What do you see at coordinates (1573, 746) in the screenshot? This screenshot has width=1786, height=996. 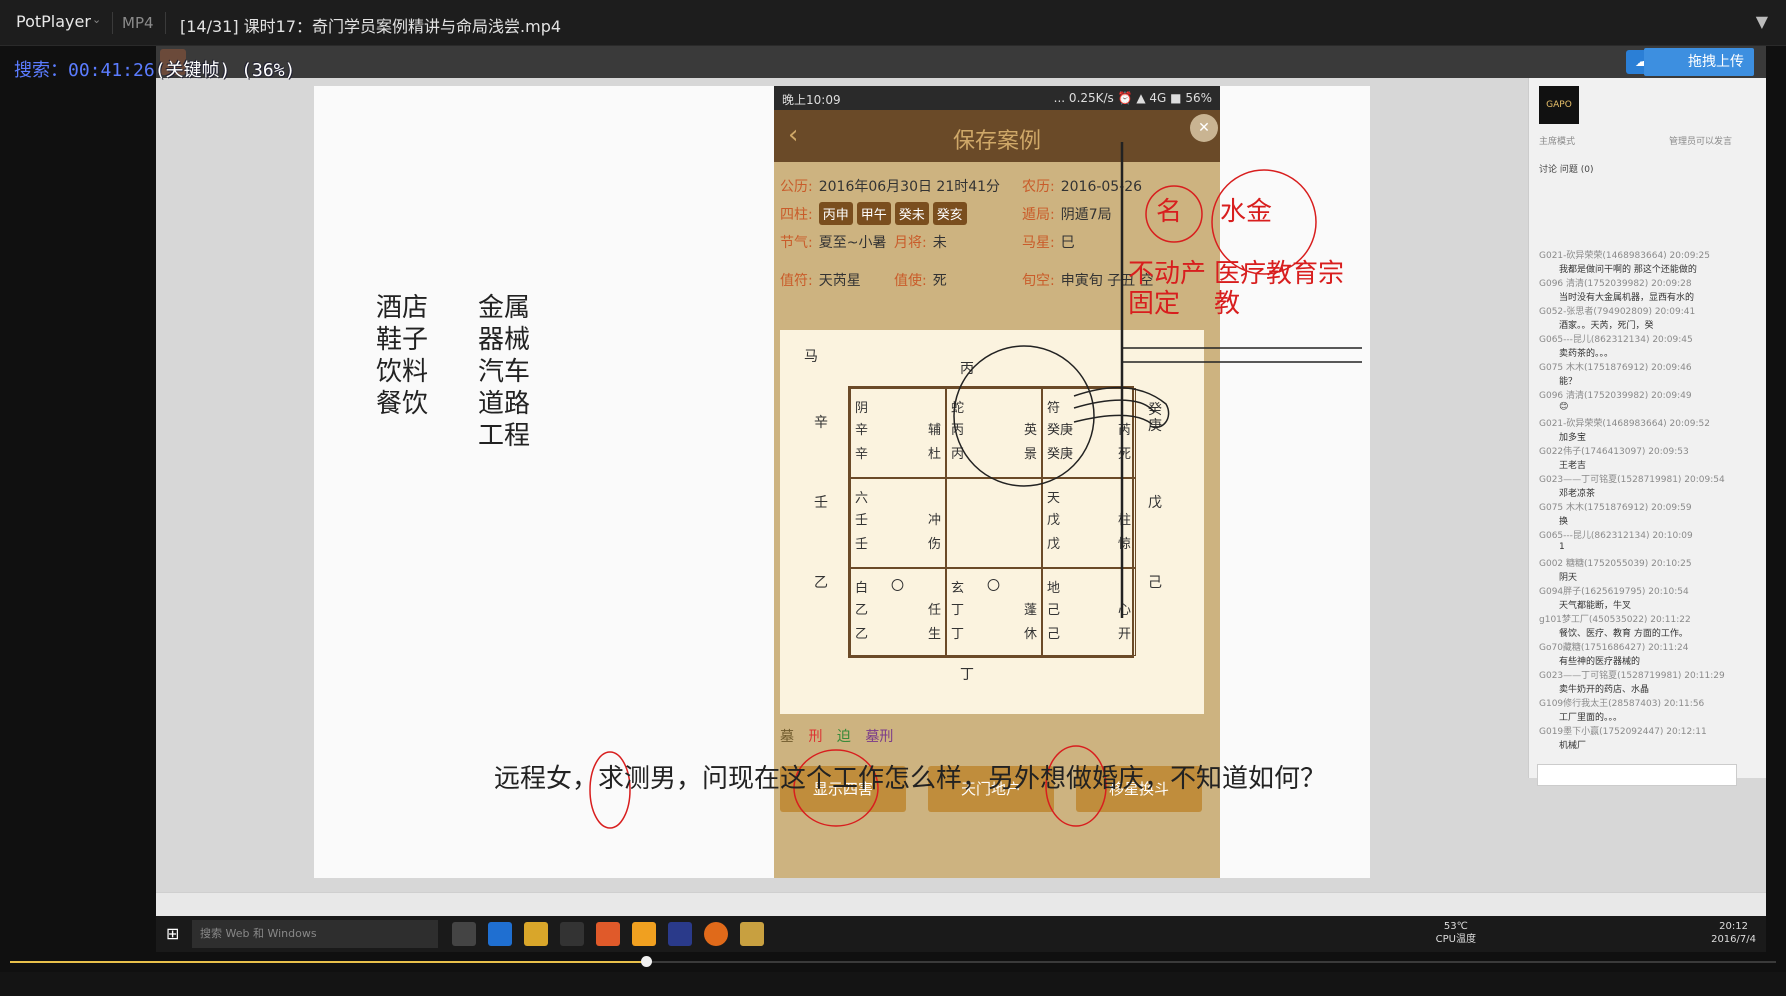 I see `chat-message: 机械厂` at bounding box center [1573, 746].